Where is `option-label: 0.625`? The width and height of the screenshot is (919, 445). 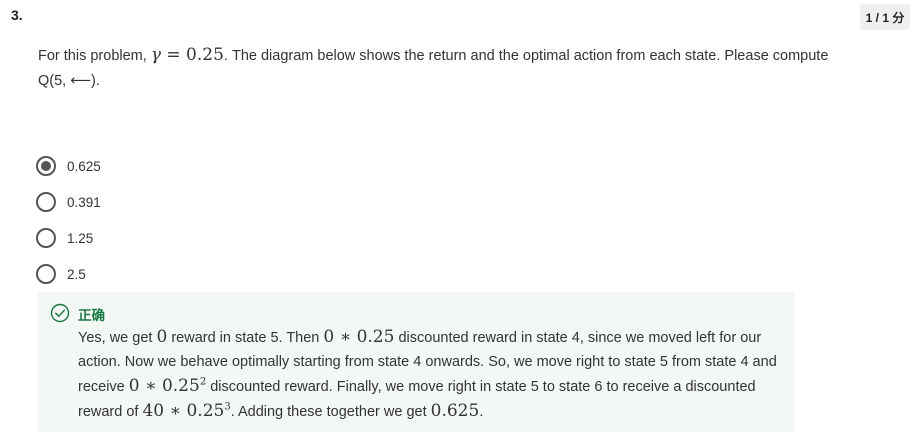
option-label: 0.625 is located at coordinates (84, 166).